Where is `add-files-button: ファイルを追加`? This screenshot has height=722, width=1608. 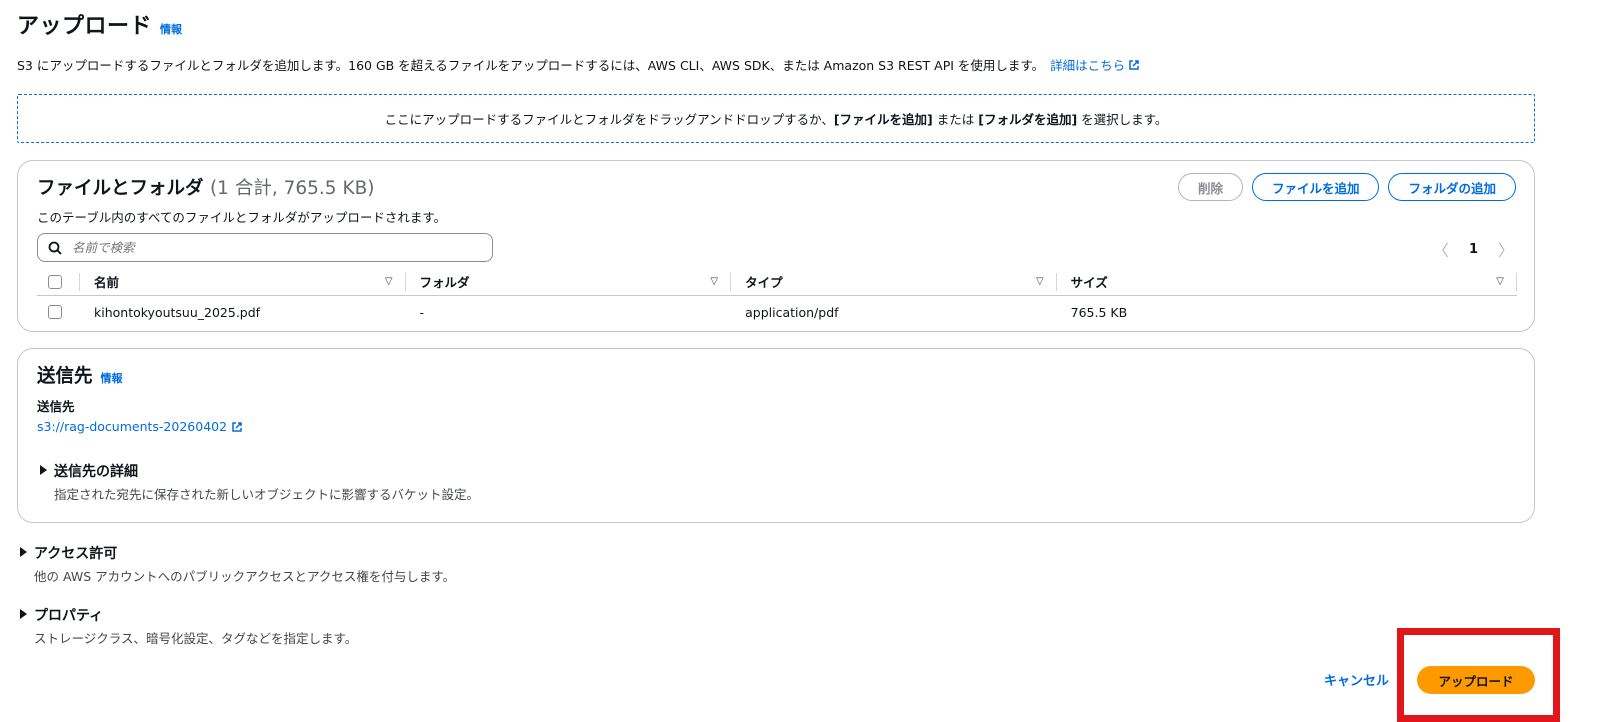
add-files-button: ファイルを追加 is located at coordinates (1315, 187).